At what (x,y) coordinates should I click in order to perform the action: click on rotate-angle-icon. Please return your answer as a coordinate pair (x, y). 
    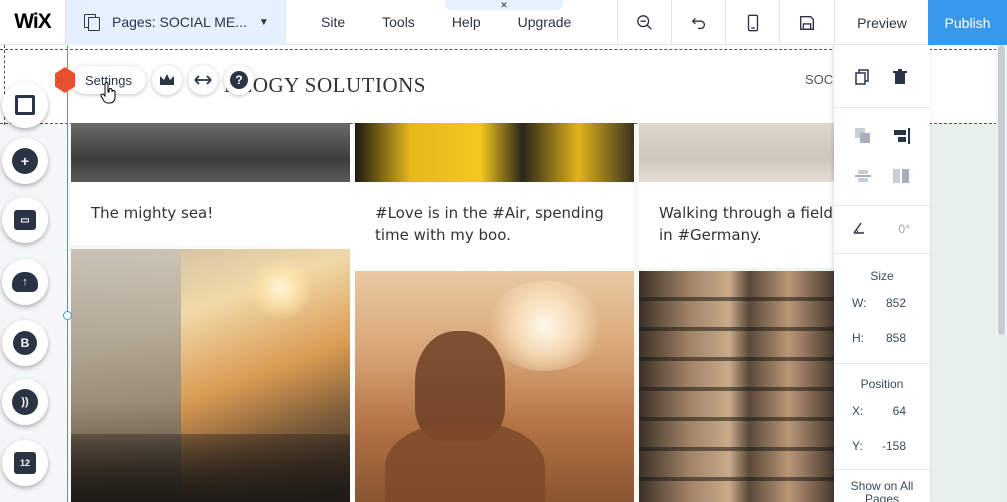
    Looking at the image, I should click on (859, 230).